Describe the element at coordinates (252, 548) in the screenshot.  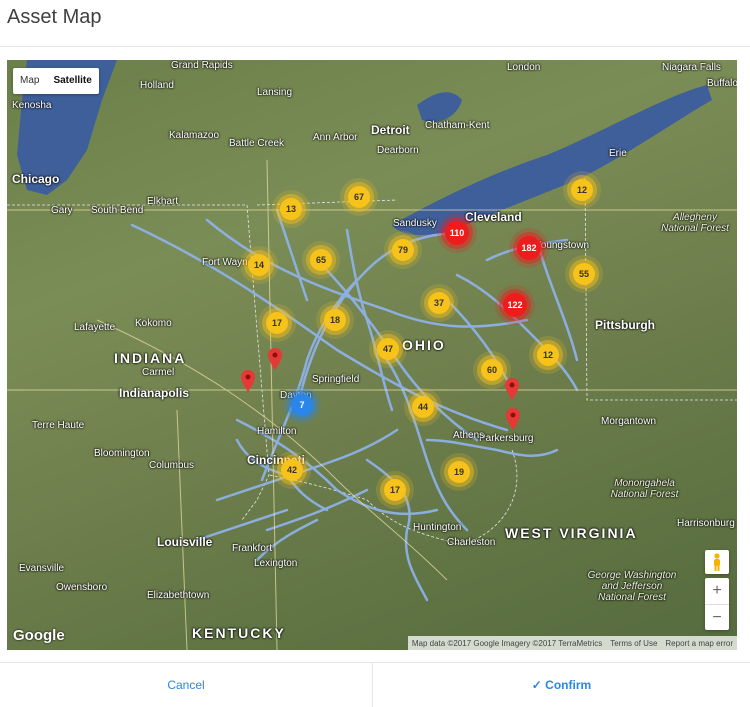
I see `city-label: Frankfort` at that location.